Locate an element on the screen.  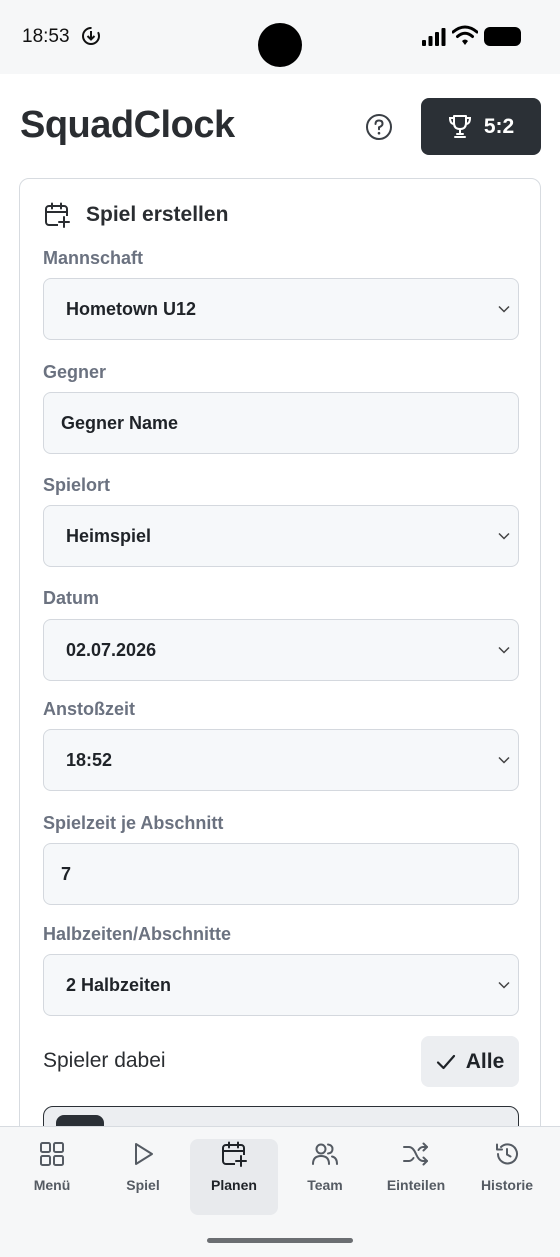
venue-select: Heimspiel is located at coordinates (281, 536).